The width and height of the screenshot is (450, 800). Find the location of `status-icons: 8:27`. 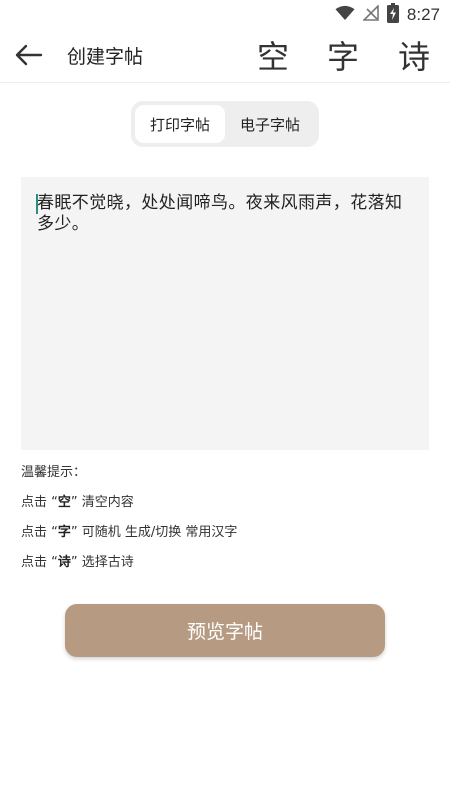

status-icons: 8:27 is located at coordinates (387, 15).